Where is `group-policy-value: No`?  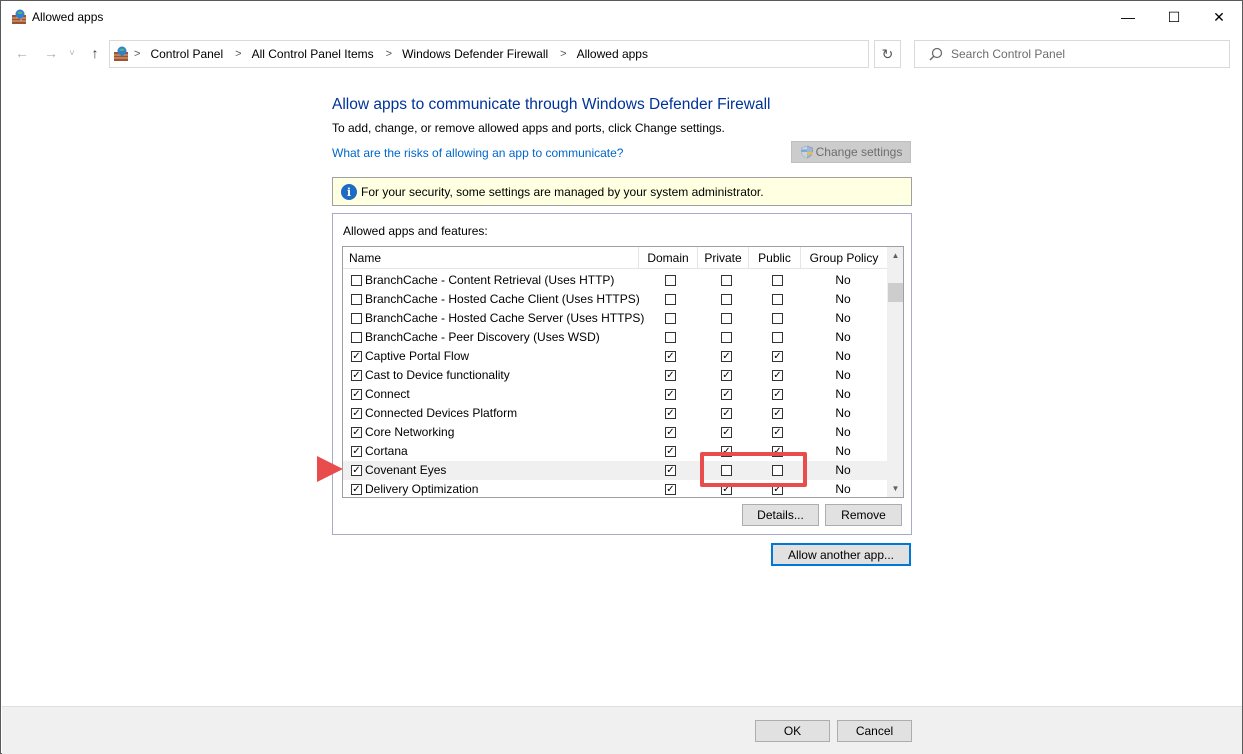 group-policy-value: No is located at coordinates (843, 375).